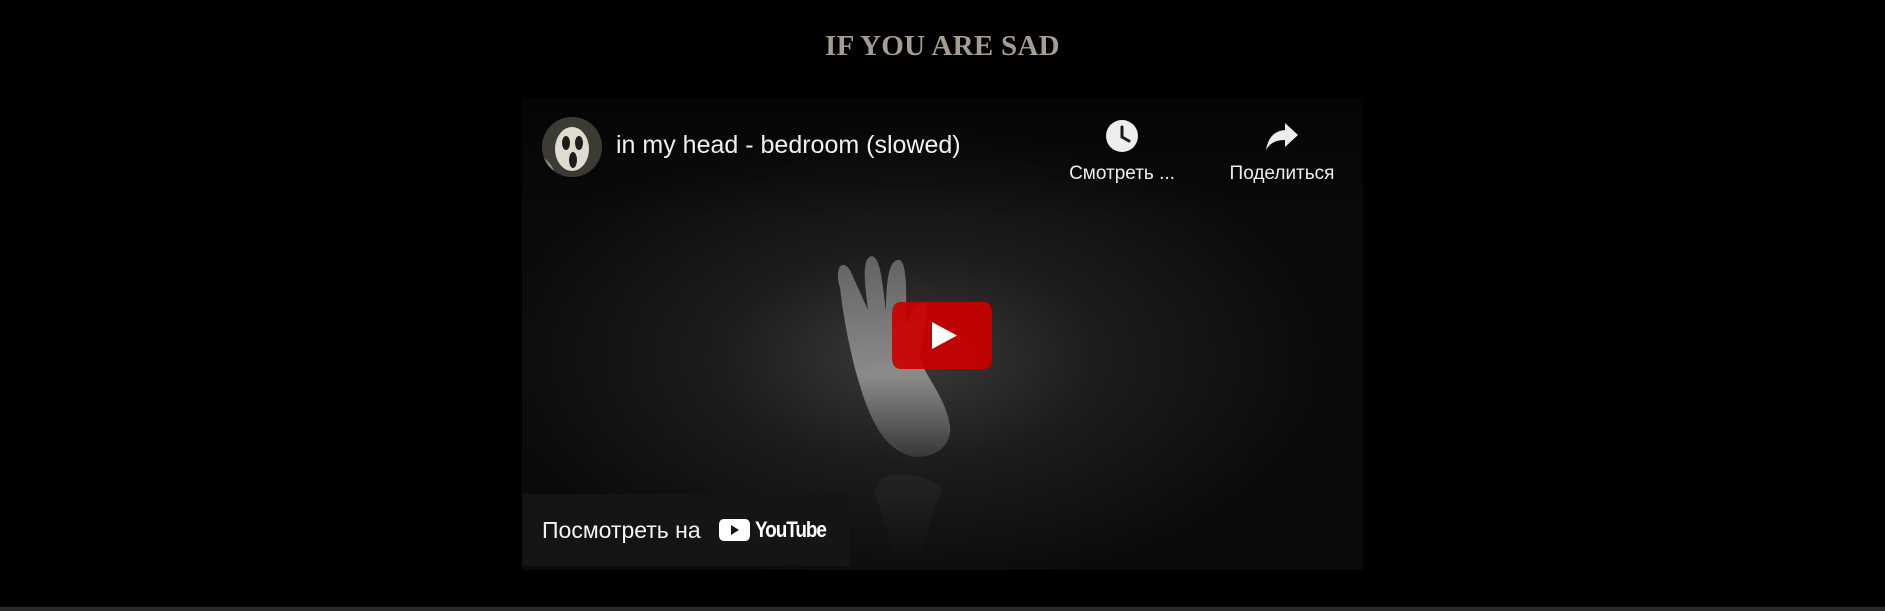 The width and height of the screenshot is (1885, 611). Describe the element at coordinates (1282, 136) in the screenshot. I see `share-arrow-icon` at that location.